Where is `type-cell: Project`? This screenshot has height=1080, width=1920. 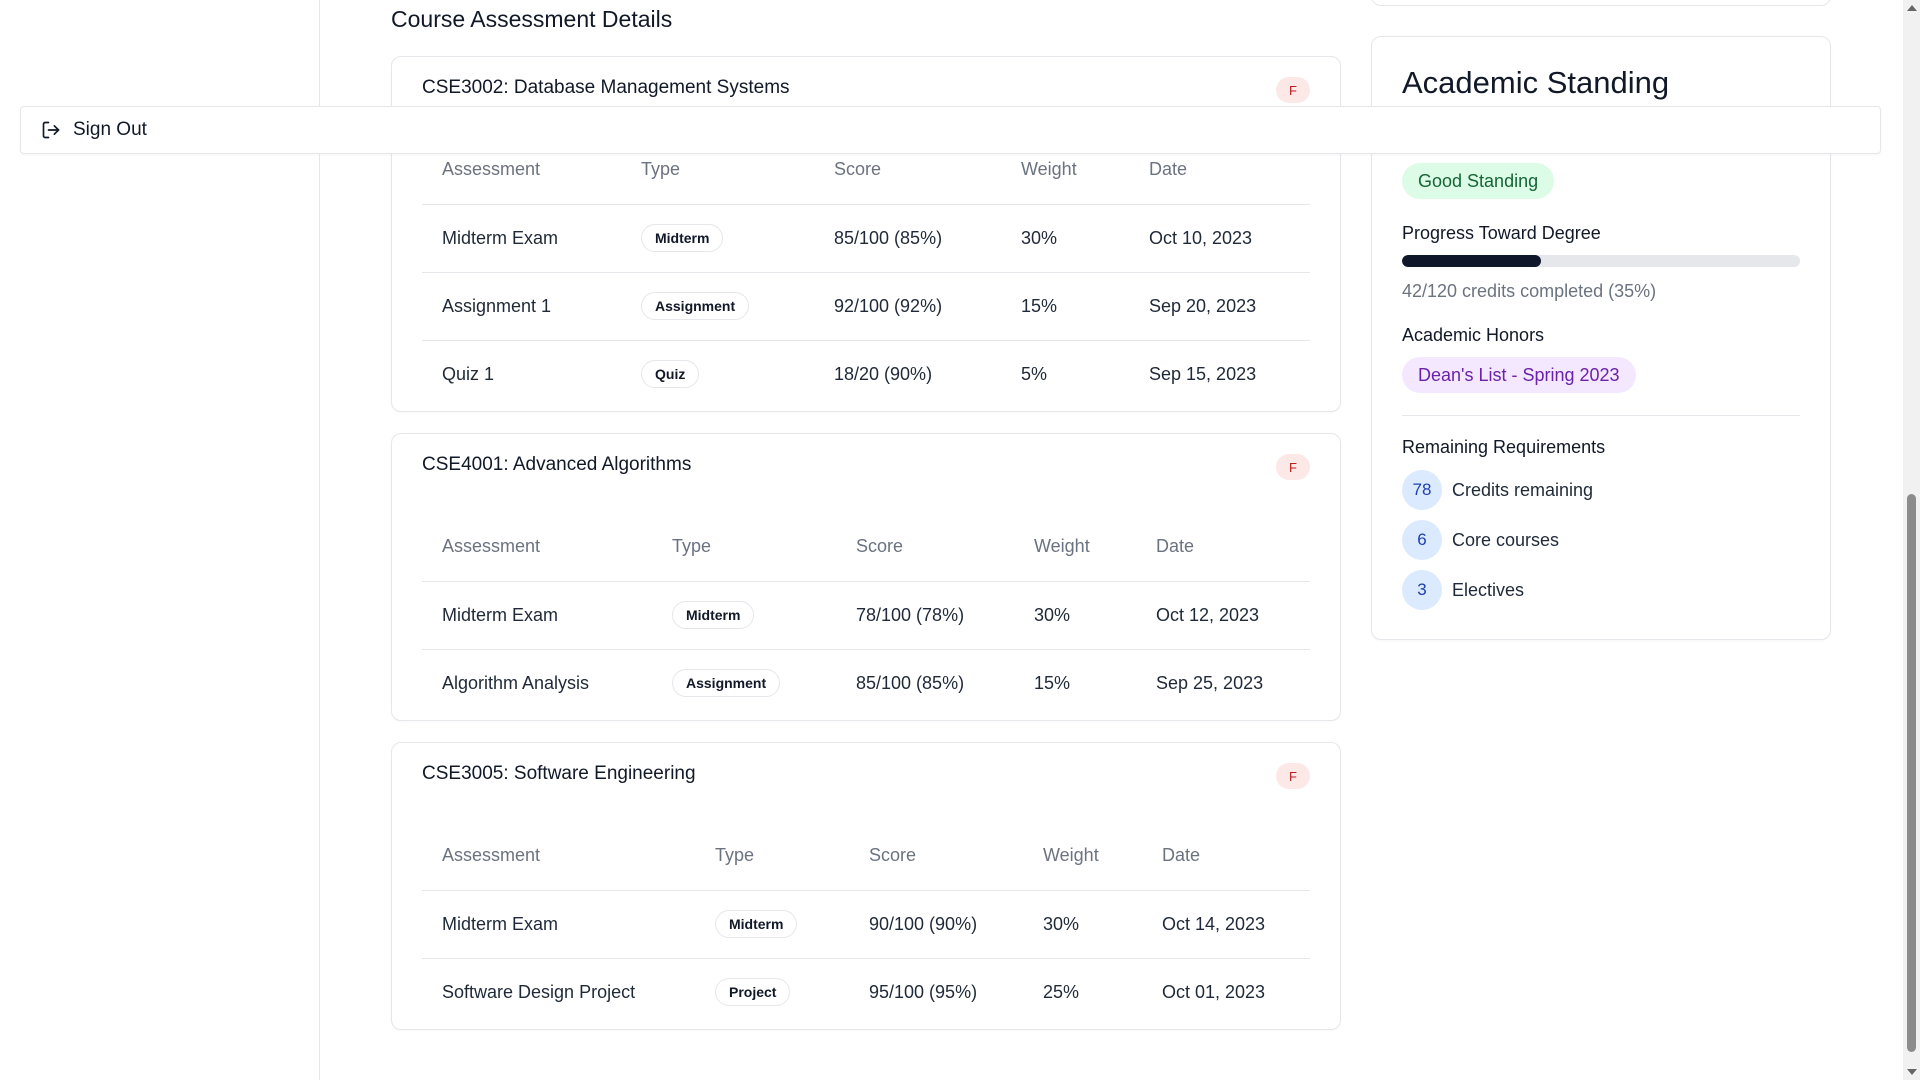
type-cell: Project is located at coordinates (772, 992).